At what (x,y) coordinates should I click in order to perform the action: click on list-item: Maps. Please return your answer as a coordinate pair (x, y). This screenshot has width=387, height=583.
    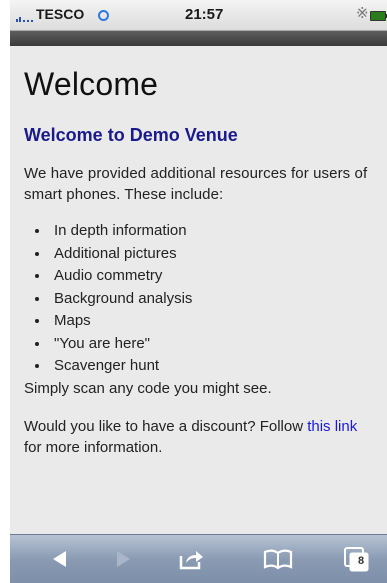
    Looking at the image, I should click on (212, 321).